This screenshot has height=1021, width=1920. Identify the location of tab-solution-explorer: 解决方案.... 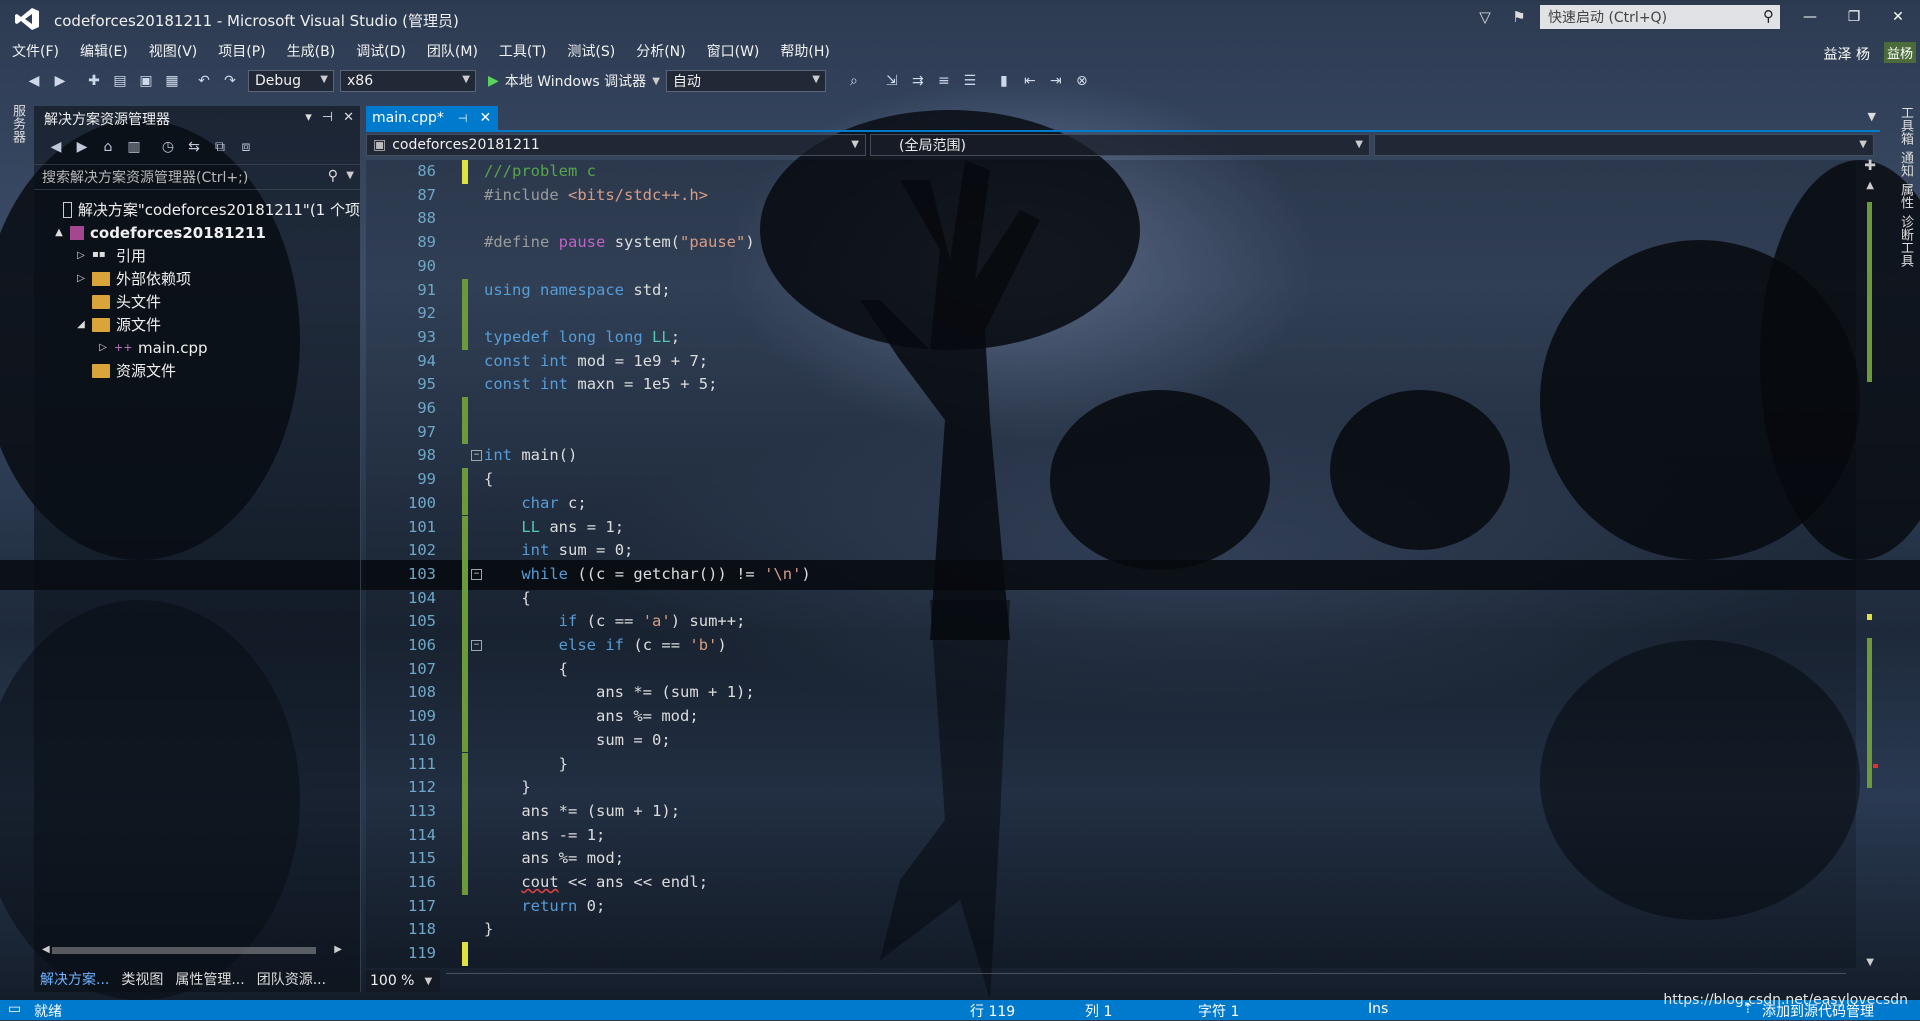
(74, 979).